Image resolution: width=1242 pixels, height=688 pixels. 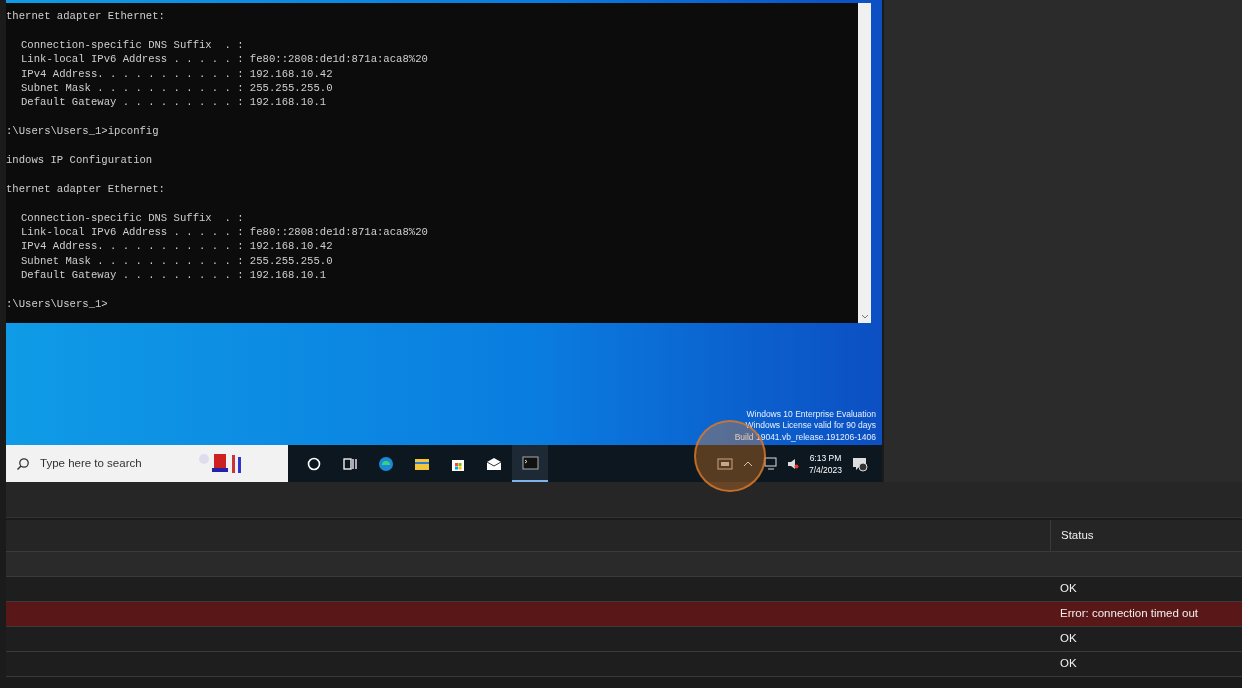 What do you see at coordinates (57, 304) in the screenshot?
I see `console-line: :\Users\Users_1>` at bounding box center [57, 304].